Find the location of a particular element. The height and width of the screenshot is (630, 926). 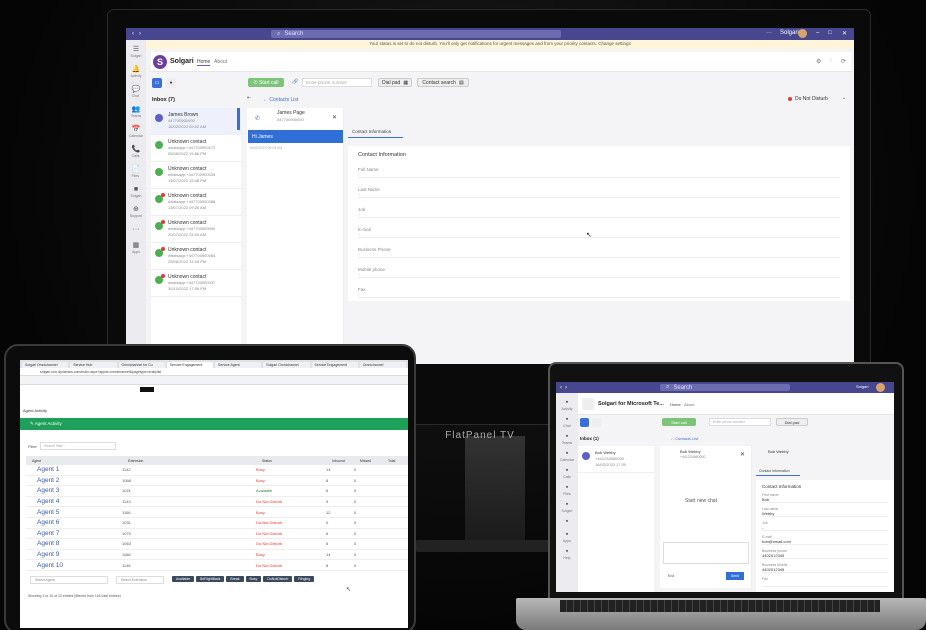

rail-item: ▪ Teams is located at coordinates (567, 439).